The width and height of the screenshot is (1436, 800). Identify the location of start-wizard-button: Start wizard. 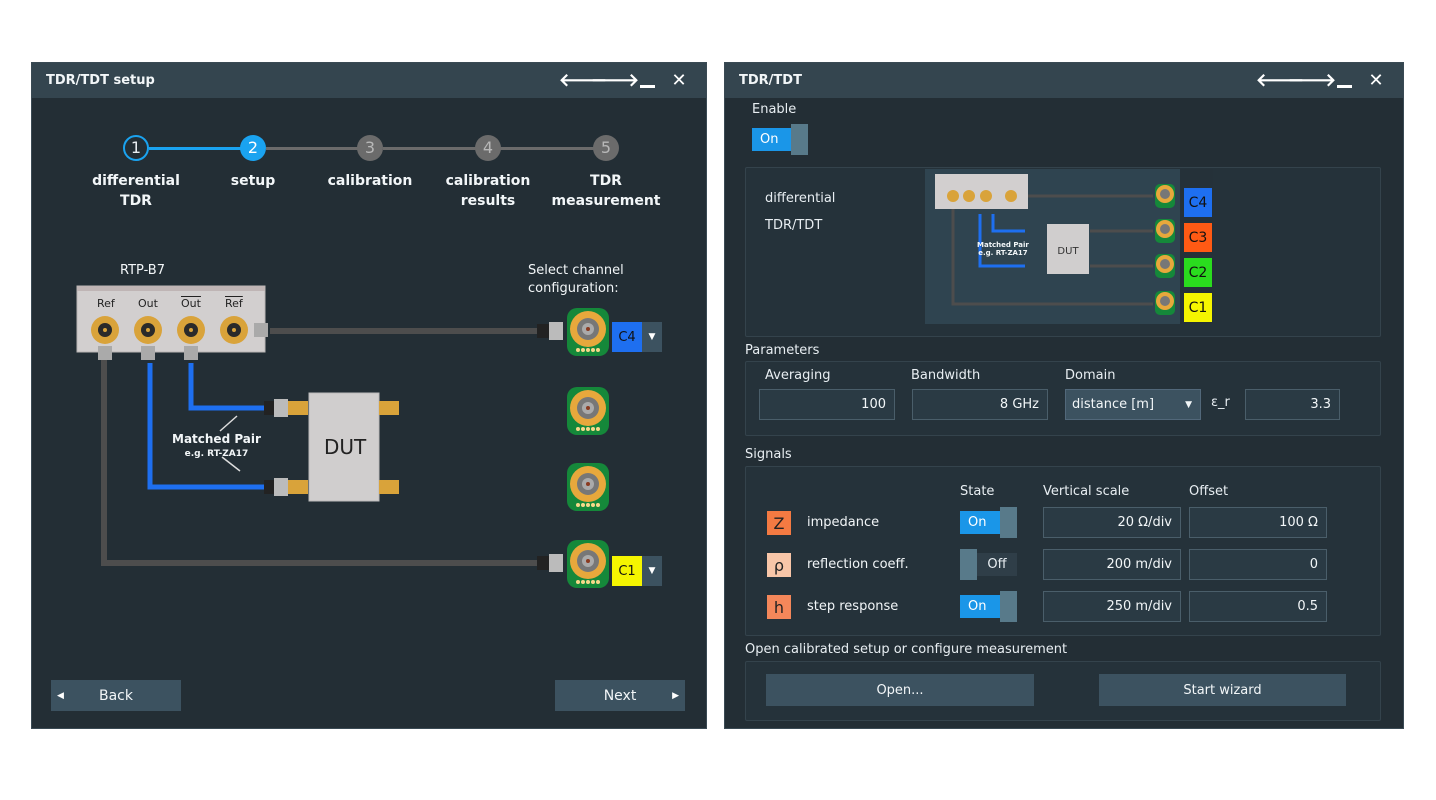
(1222, 690).